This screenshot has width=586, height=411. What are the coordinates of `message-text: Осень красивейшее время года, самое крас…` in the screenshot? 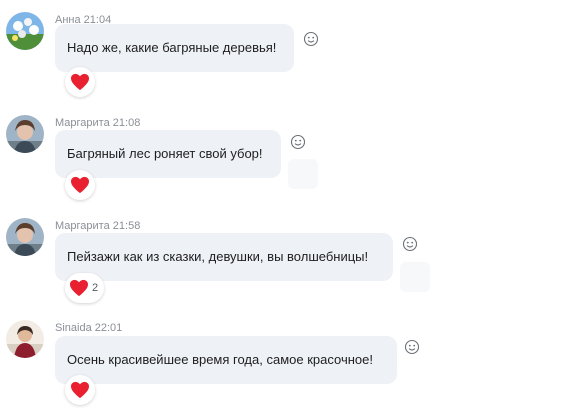 It's located at (220, 359).